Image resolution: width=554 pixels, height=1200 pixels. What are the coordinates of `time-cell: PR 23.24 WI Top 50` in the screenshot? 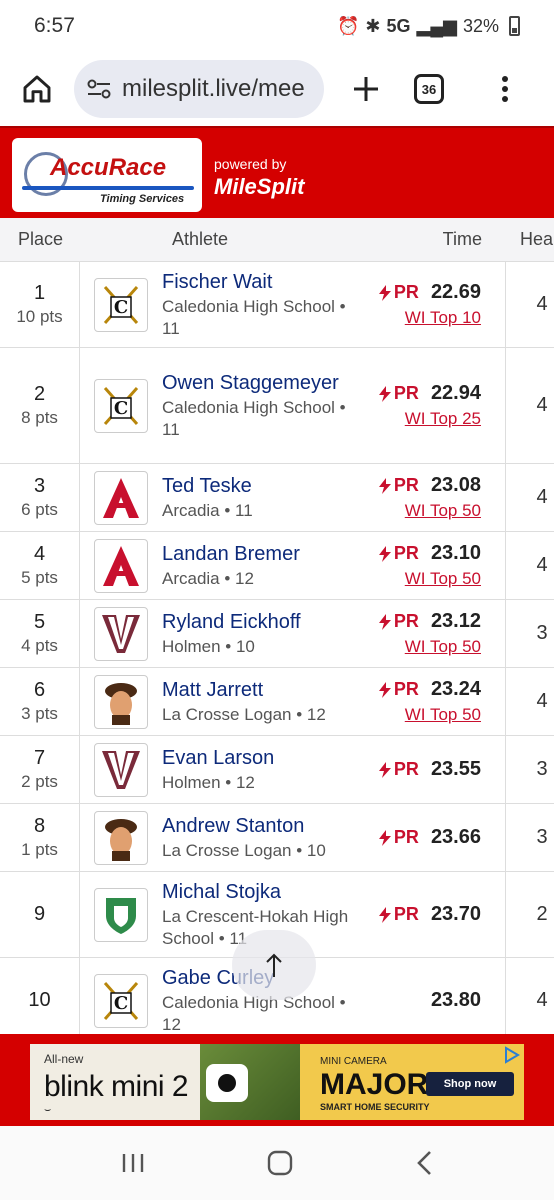 It's located at (434, 701).